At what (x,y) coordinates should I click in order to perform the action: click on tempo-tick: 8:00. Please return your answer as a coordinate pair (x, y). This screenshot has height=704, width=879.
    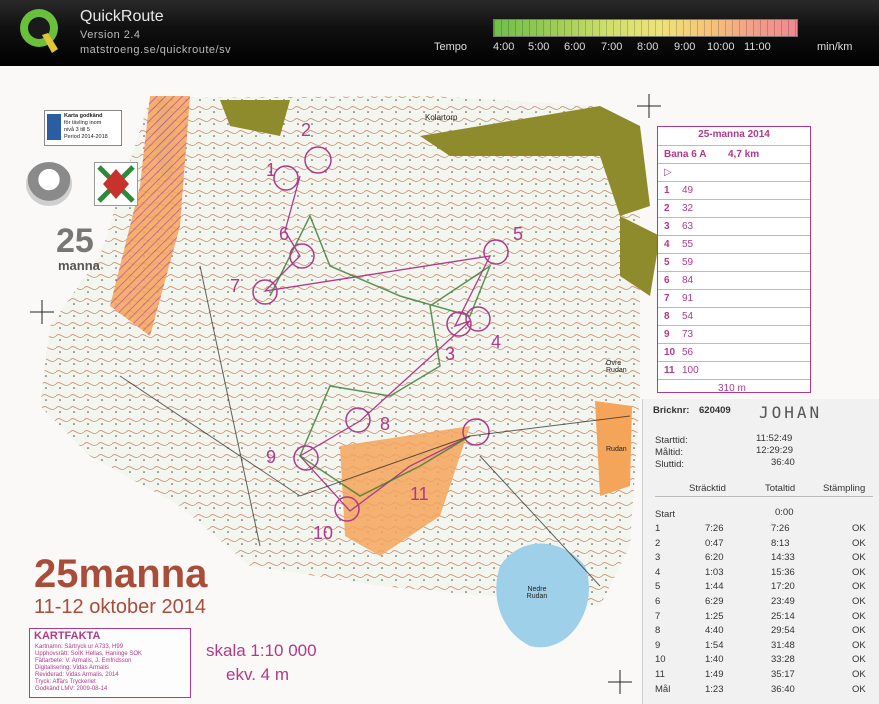
    Looking at the image, I should click on (648, 47).